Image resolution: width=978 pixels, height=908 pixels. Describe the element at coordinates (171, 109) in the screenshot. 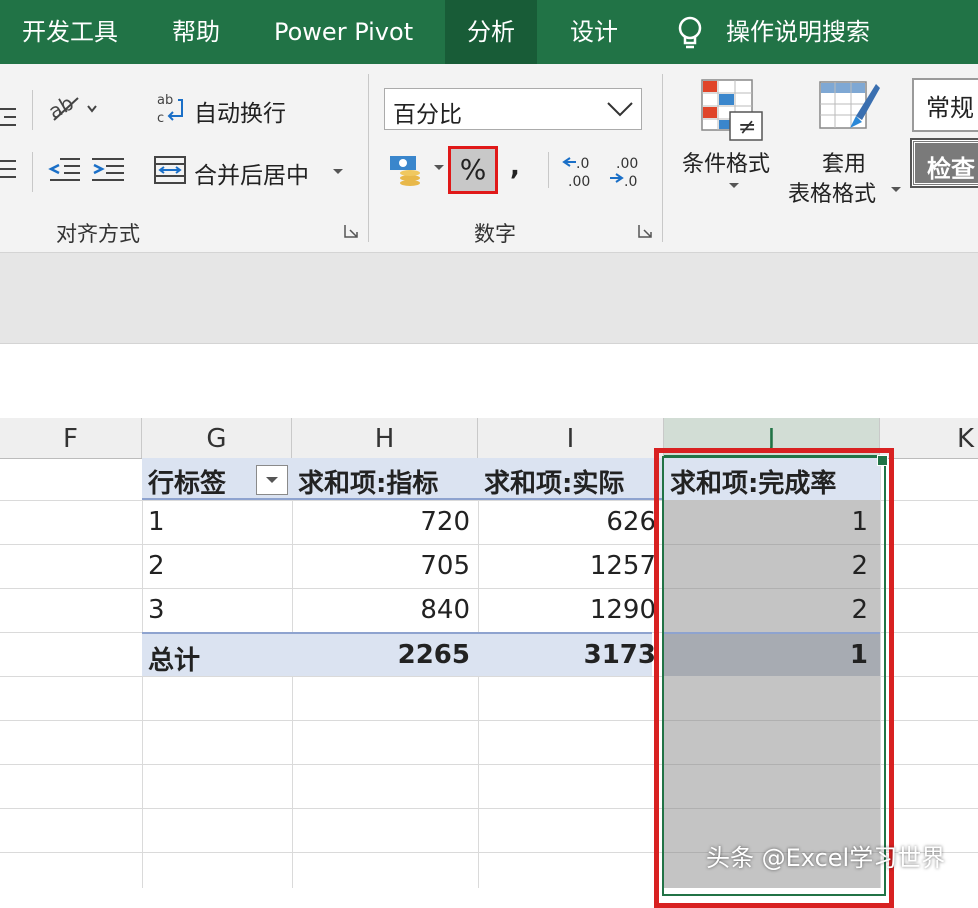

I see `wrap-text-icon: ab c` at that location.